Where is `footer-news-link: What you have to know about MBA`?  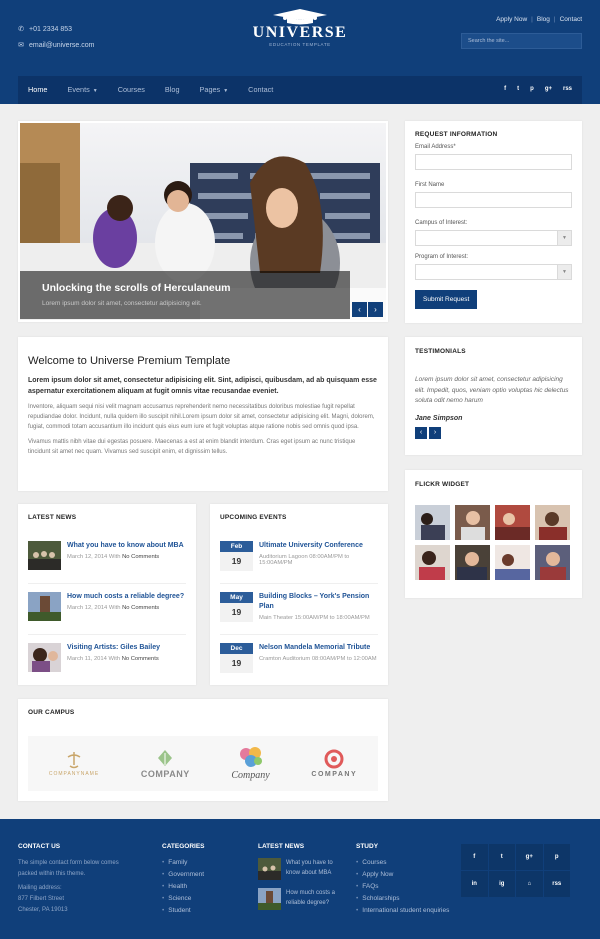 footer-news-link: What you have to know about MBA is located at coordinates (317, 869).